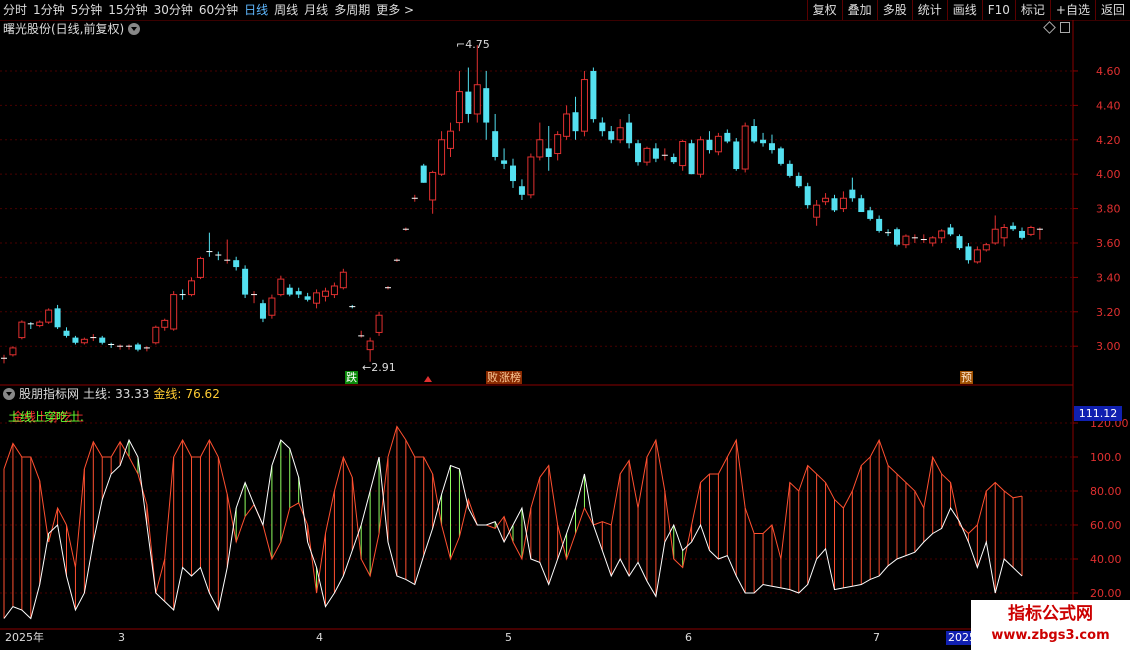 This screenshot has height=650, width=1130. Describe the element at coordinates (9, 394) in the screenshot. I see `indicator-dropdown-icon` at that location.